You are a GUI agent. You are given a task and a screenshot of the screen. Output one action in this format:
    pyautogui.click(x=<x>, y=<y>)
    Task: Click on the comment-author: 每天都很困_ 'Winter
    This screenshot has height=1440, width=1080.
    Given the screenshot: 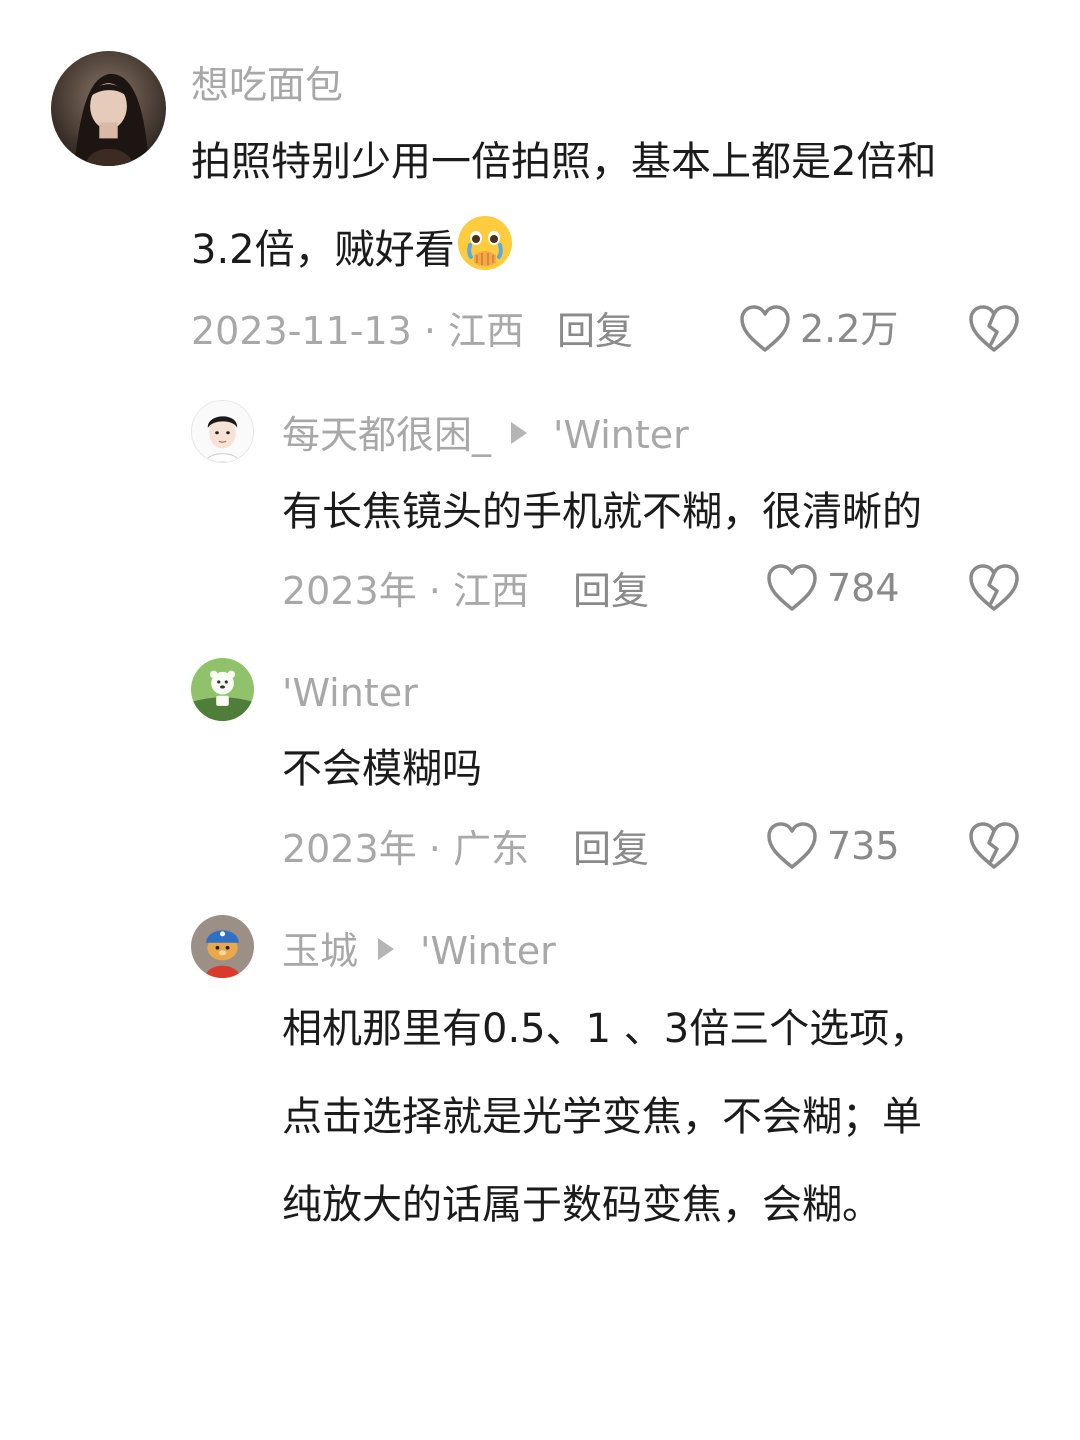 What is the action you would take?
    pyautogui.click(x=485, y=435)
    